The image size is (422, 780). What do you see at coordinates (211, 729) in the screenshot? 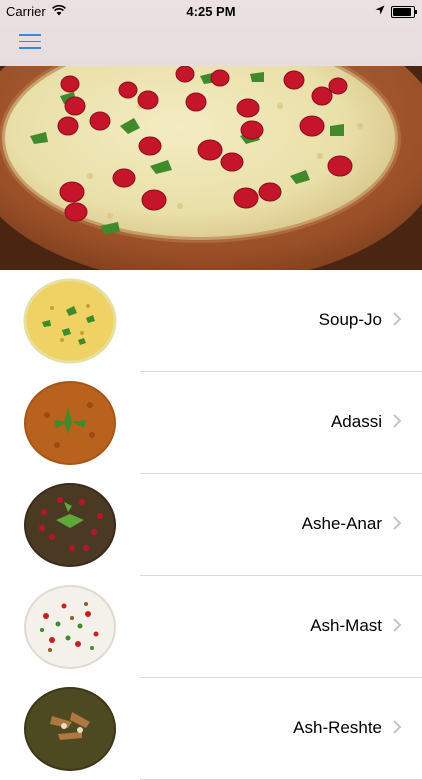
I see `list-item-ash-reshte: Ash-Reshte` at bounding box center [211, 729].